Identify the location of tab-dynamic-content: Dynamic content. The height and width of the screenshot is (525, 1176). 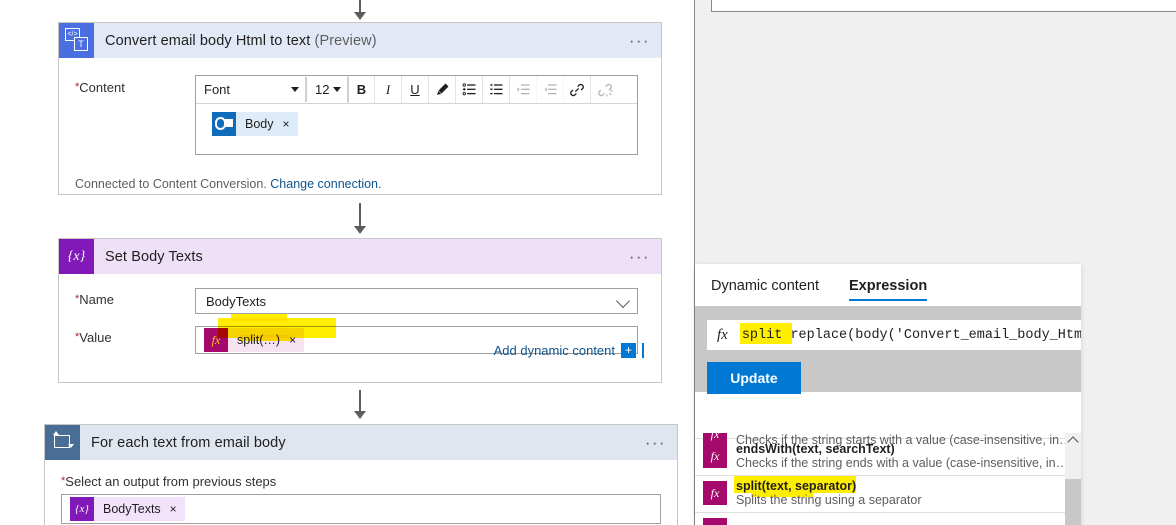
(765, 285).